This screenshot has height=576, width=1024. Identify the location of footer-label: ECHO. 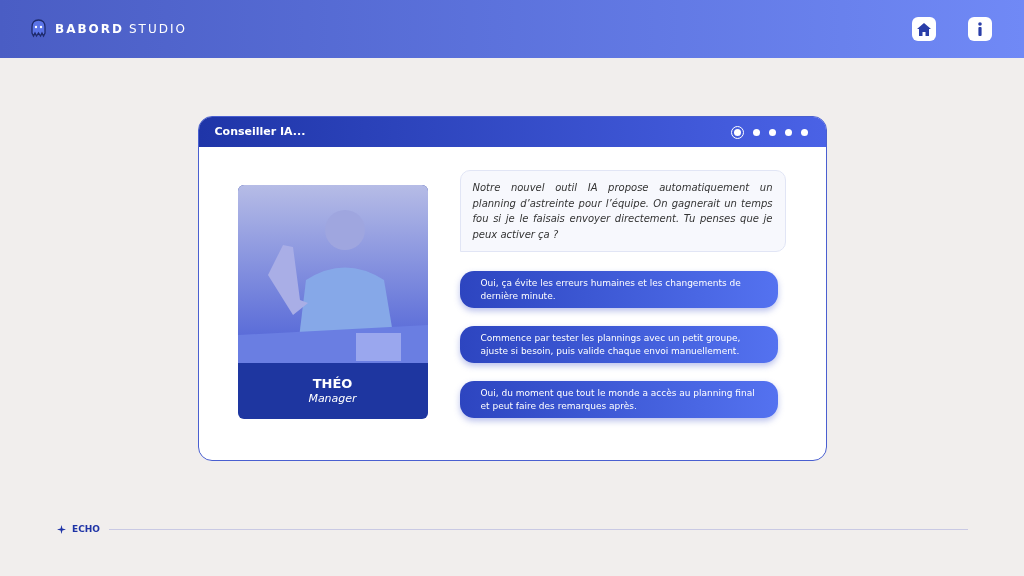
(86, 529).